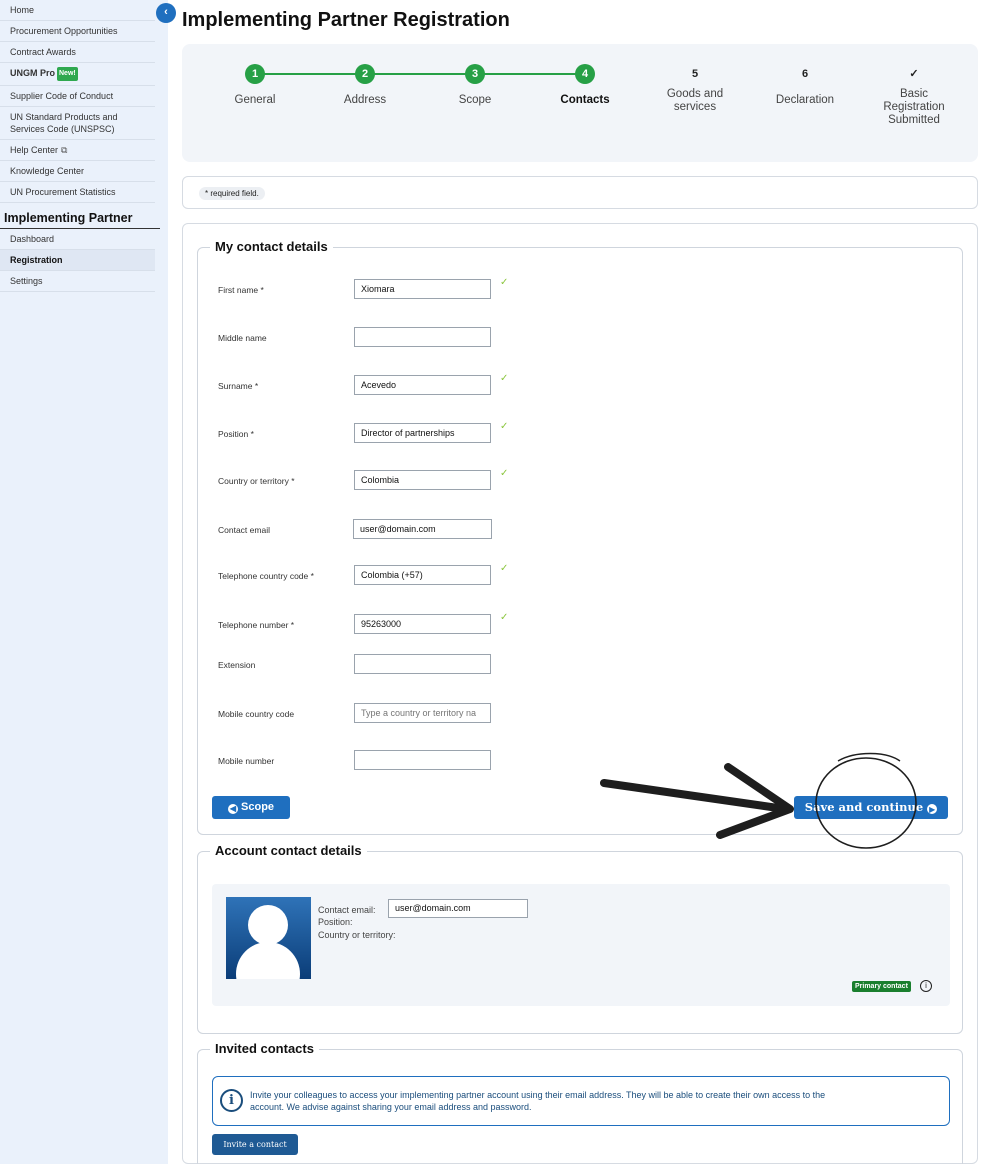 This screenshot has width=987, height=1164. Describe the element at coordinates (580, 192) in the screenshot. I see `required-note-box: * required field.` at that location.